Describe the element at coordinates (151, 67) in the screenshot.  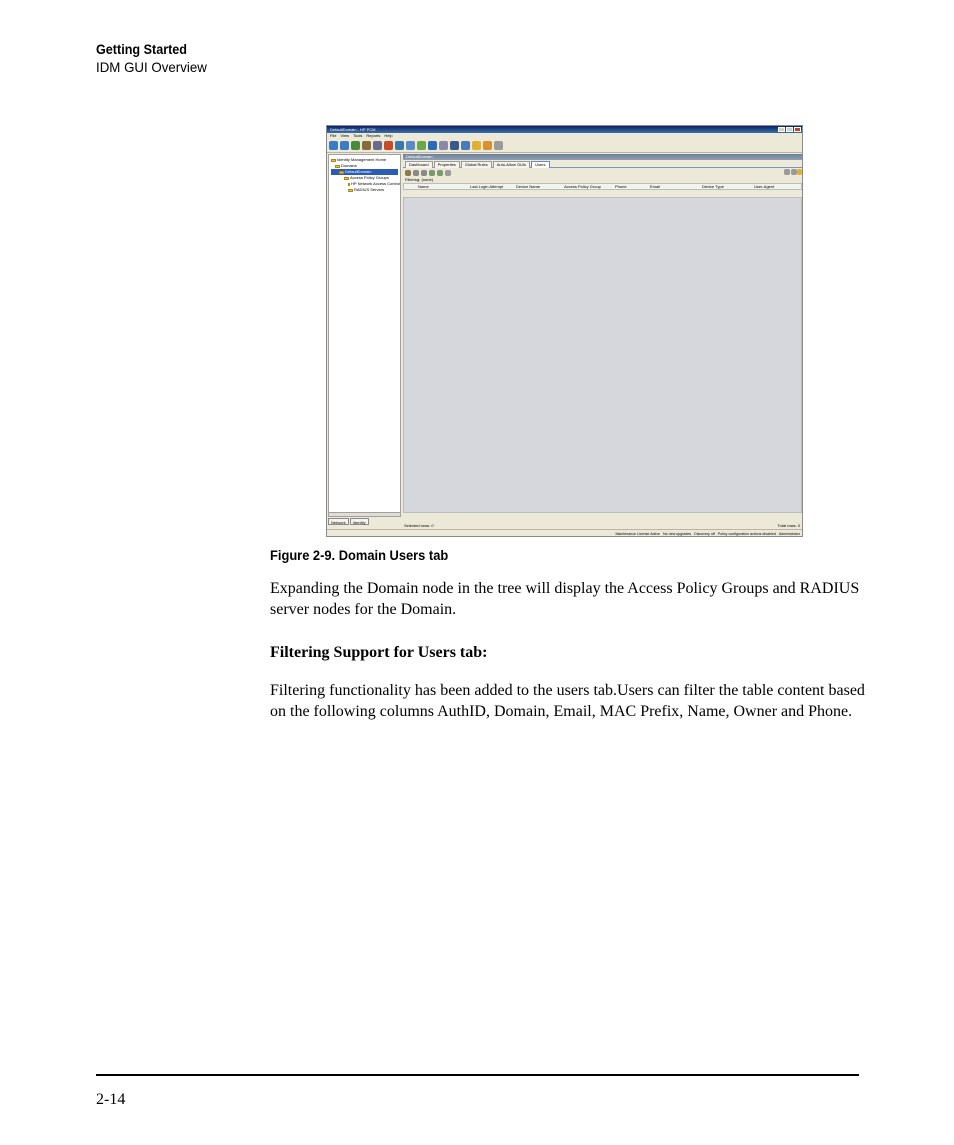
I see `section-title: IDM GUI Overview` at that location.